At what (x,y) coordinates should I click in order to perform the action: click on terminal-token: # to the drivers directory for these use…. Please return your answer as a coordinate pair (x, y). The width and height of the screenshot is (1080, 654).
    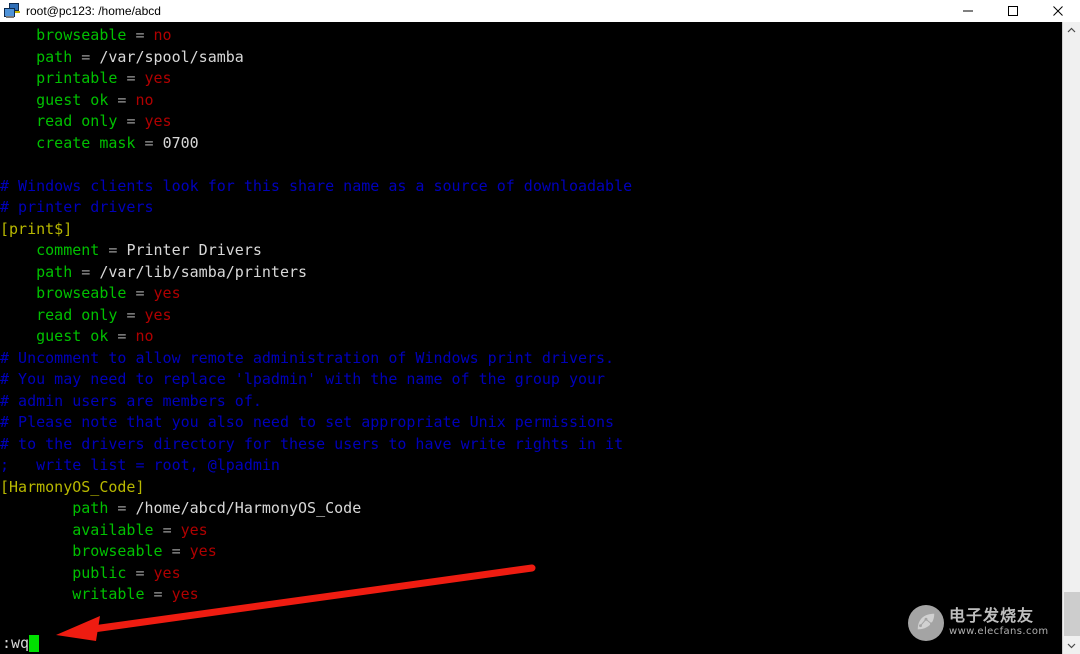
    Looking at the image, I should click on (312, 443).